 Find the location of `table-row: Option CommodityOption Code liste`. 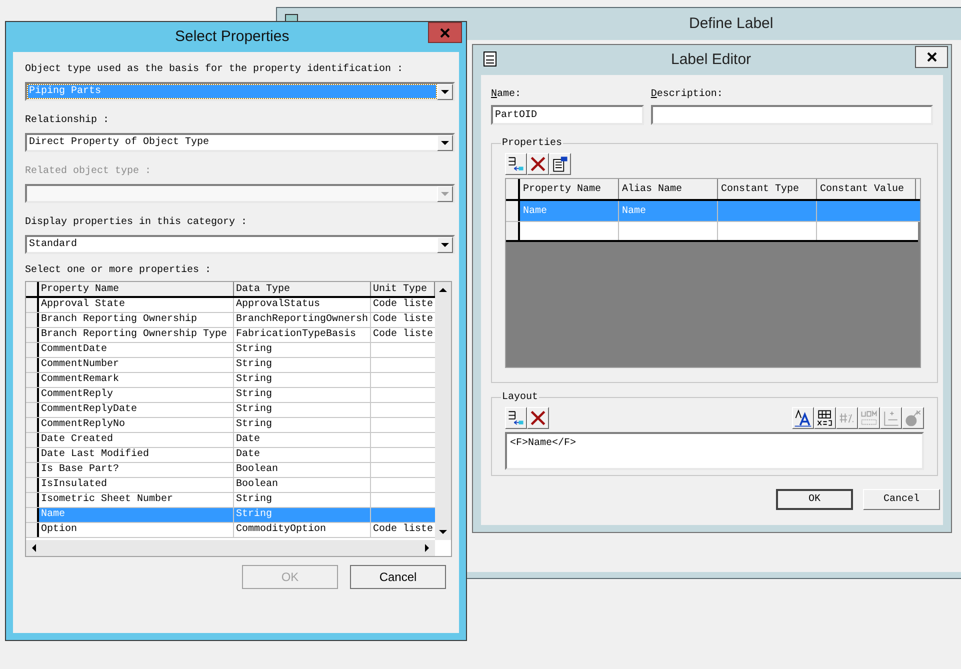

table-row: Option CommodityOption Code liste is located at coordinates (230, 530).